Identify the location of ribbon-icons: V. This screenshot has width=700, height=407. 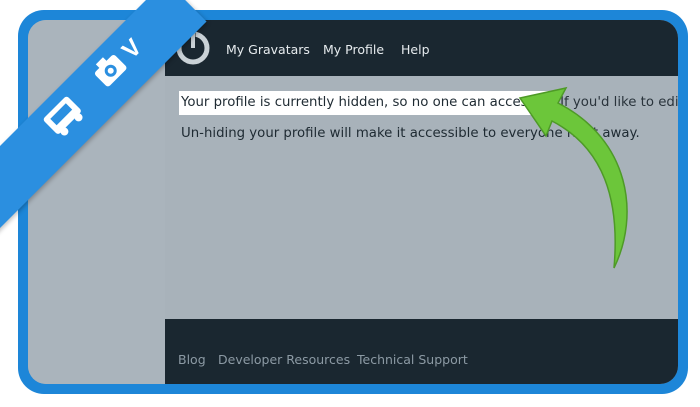
(95, 85).